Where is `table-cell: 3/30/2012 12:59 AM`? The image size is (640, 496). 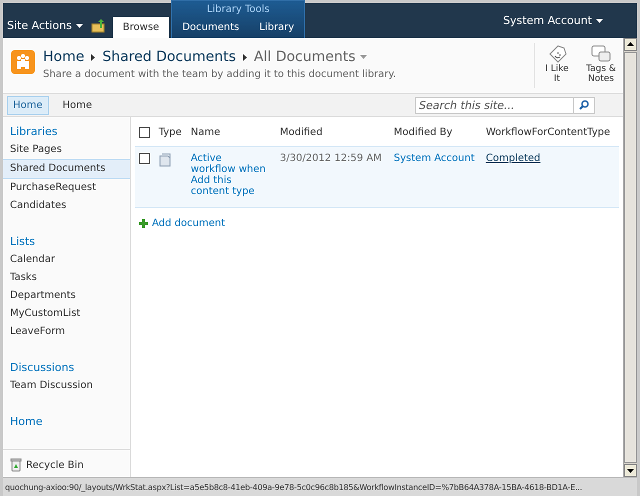
table-cell: 3/30/2012 12:59 AM is located at coordinates (331, 158).